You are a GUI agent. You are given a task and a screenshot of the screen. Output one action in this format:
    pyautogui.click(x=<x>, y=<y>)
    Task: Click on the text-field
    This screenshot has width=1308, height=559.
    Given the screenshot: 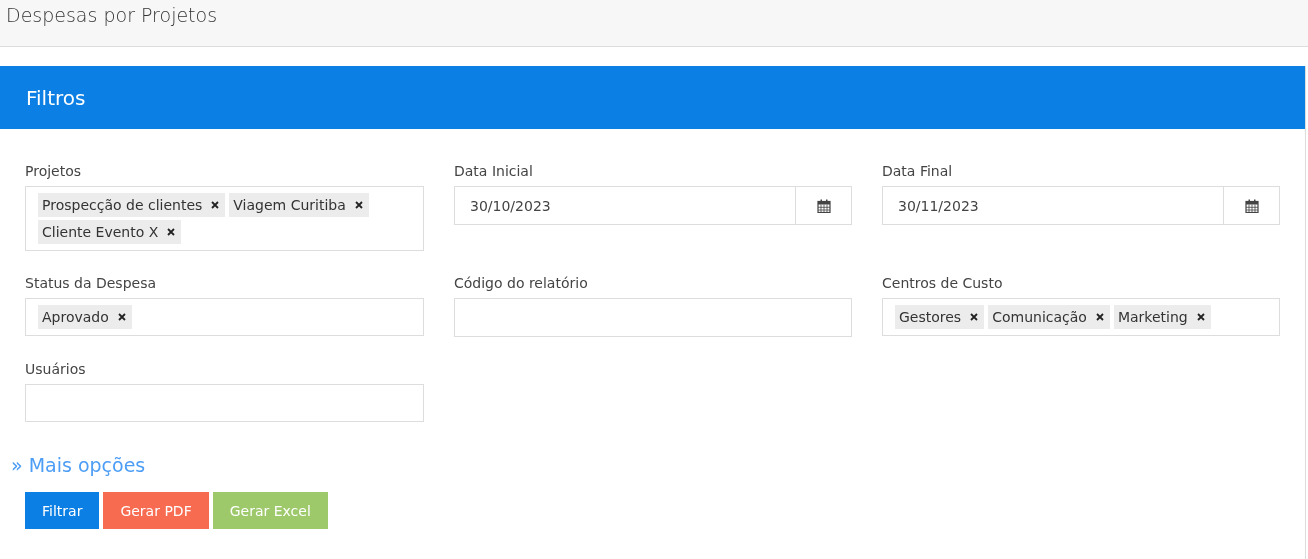 What is the action you would take?
    pyautogui.click(x=653, y=317)
    